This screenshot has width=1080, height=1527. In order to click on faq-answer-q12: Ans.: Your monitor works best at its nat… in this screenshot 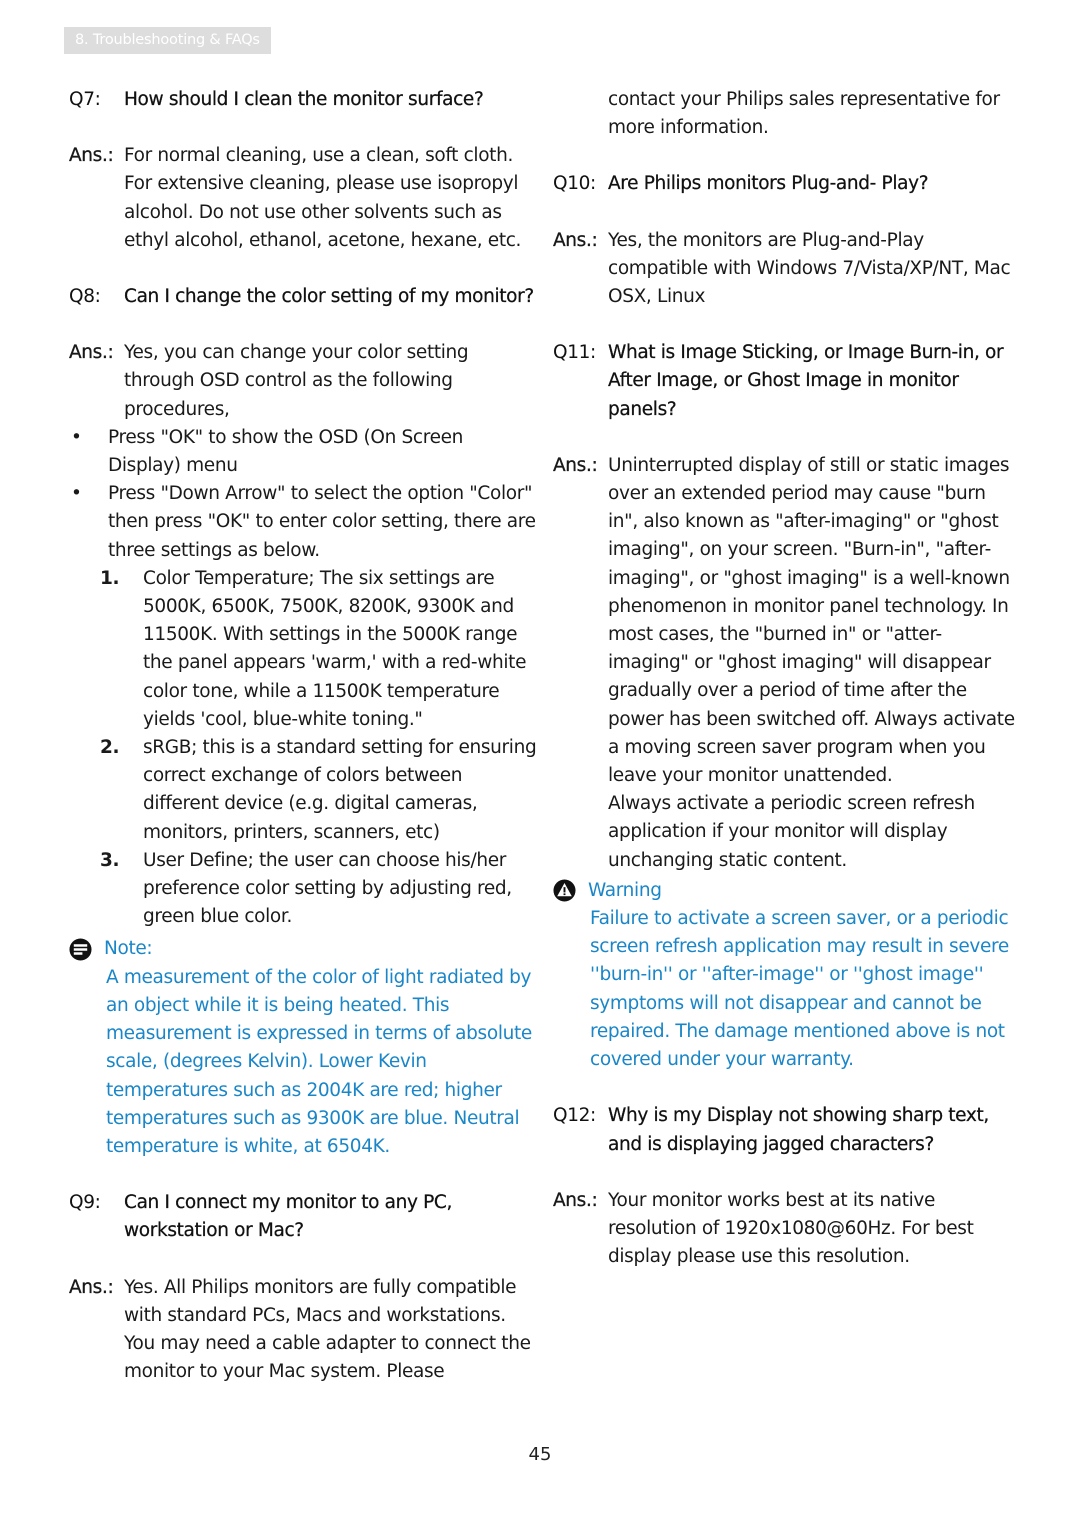, I will do `click(785, 1229)`.